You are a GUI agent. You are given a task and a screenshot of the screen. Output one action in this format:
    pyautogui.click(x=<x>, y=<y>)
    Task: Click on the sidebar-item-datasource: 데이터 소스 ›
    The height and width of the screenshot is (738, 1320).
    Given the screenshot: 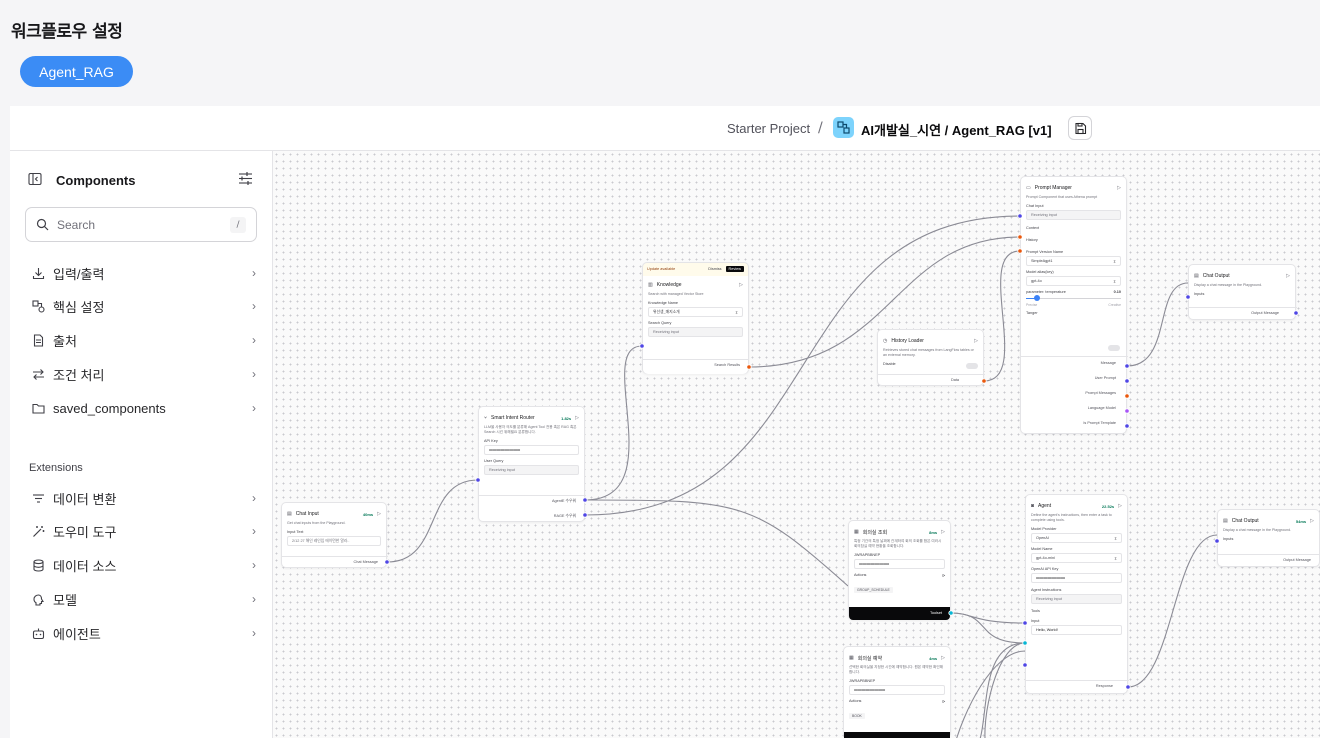 What is the action you would take?
    pyautogui.click(x=143, y=565)
    